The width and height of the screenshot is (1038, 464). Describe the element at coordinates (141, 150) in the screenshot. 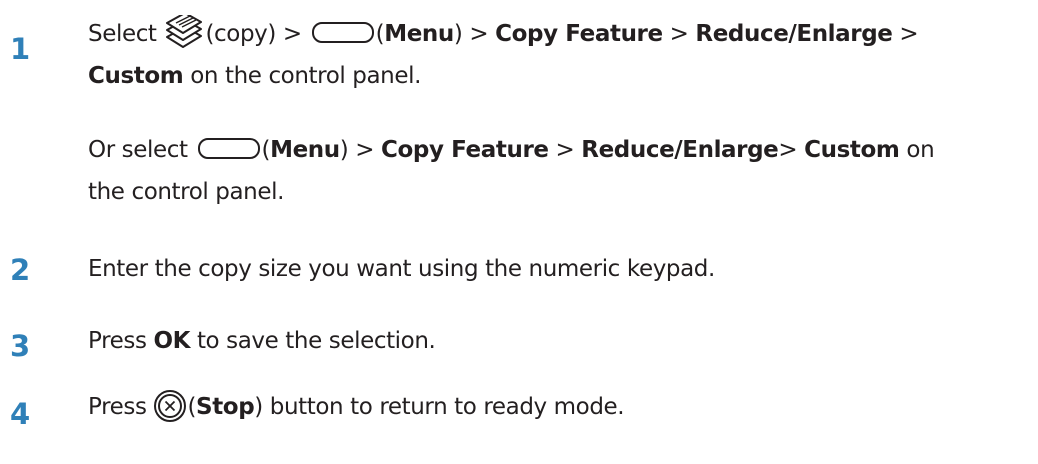

I see `text-or-select: Or select` at that location.